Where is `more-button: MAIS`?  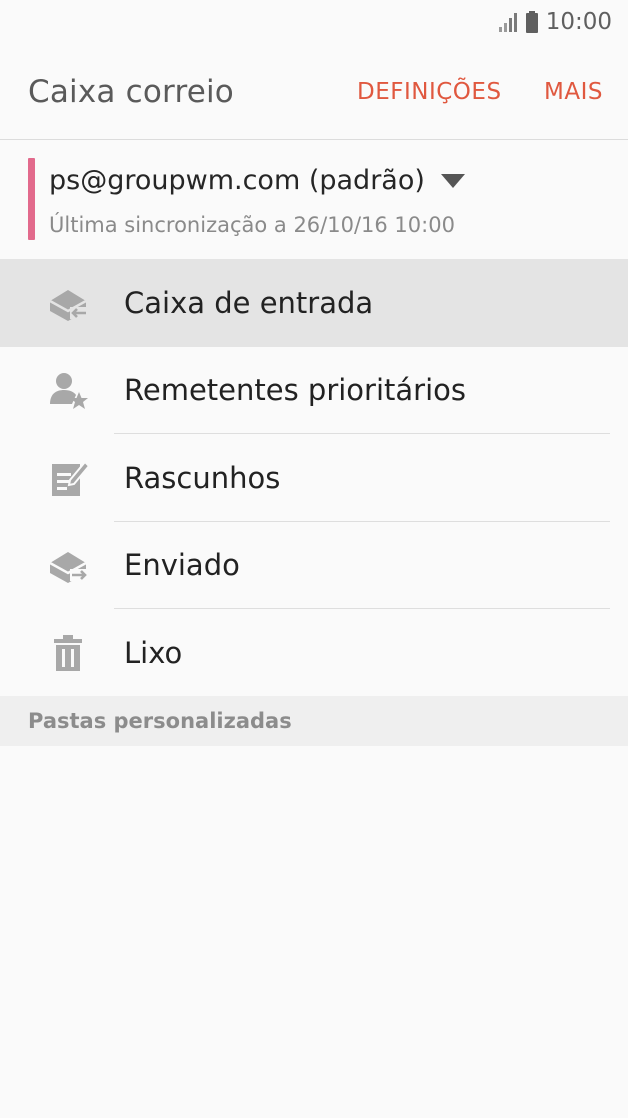 more-button: MAIS is located at coordinates (573, 92).